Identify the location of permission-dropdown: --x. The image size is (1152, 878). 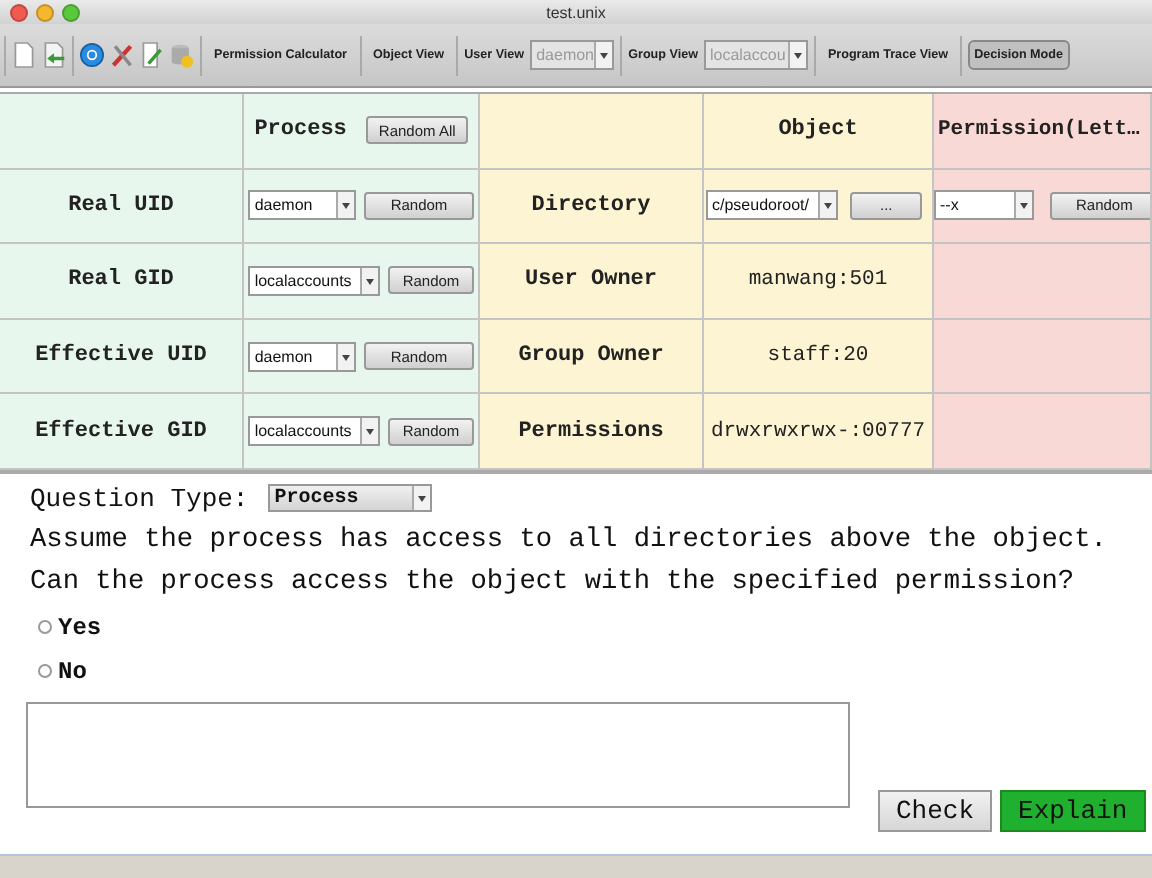
(984, 205).